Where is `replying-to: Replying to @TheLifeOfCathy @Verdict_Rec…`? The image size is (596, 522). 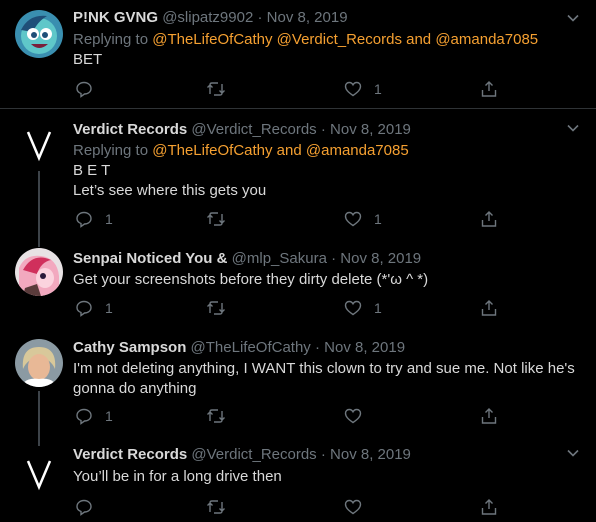
replying-to: Replying to @TheLifeOfCathy @Verdict_Rec… is located at coordinates (305, 40).